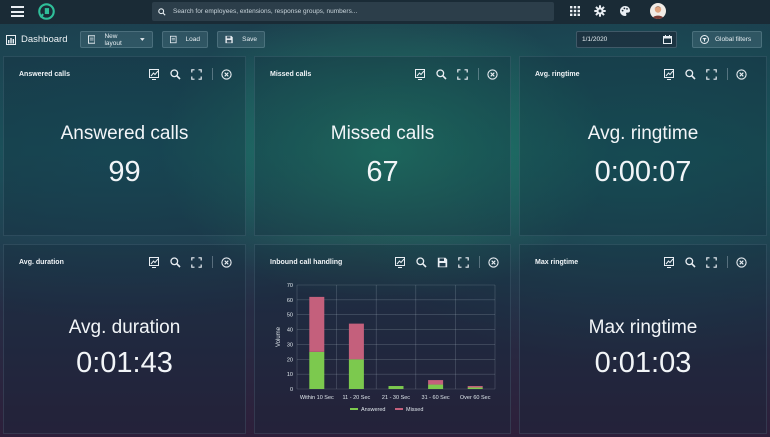 This screenshot has width=770, height=437. What do you see at coordinates (162, 11) in the screenshot?
I see `search-icon` at bounding box center [162, 11].